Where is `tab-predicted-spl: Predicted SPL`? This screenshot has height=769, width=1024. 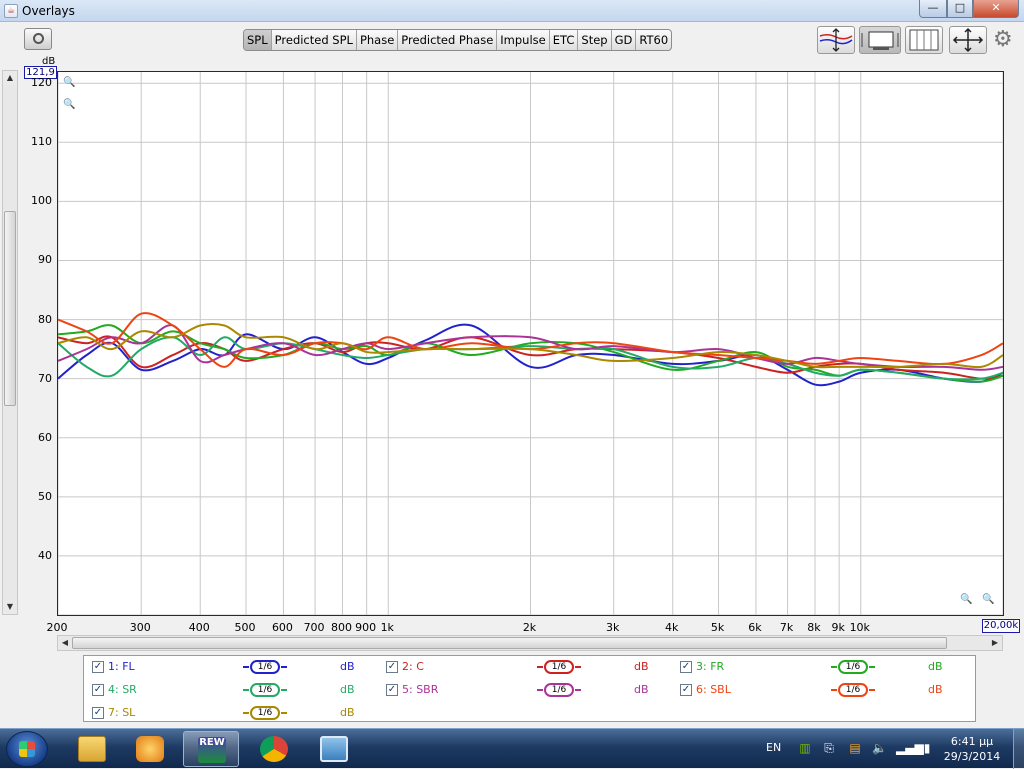 tab-predicted-spl: Predicted SPL is located at coordinates (314, 40).